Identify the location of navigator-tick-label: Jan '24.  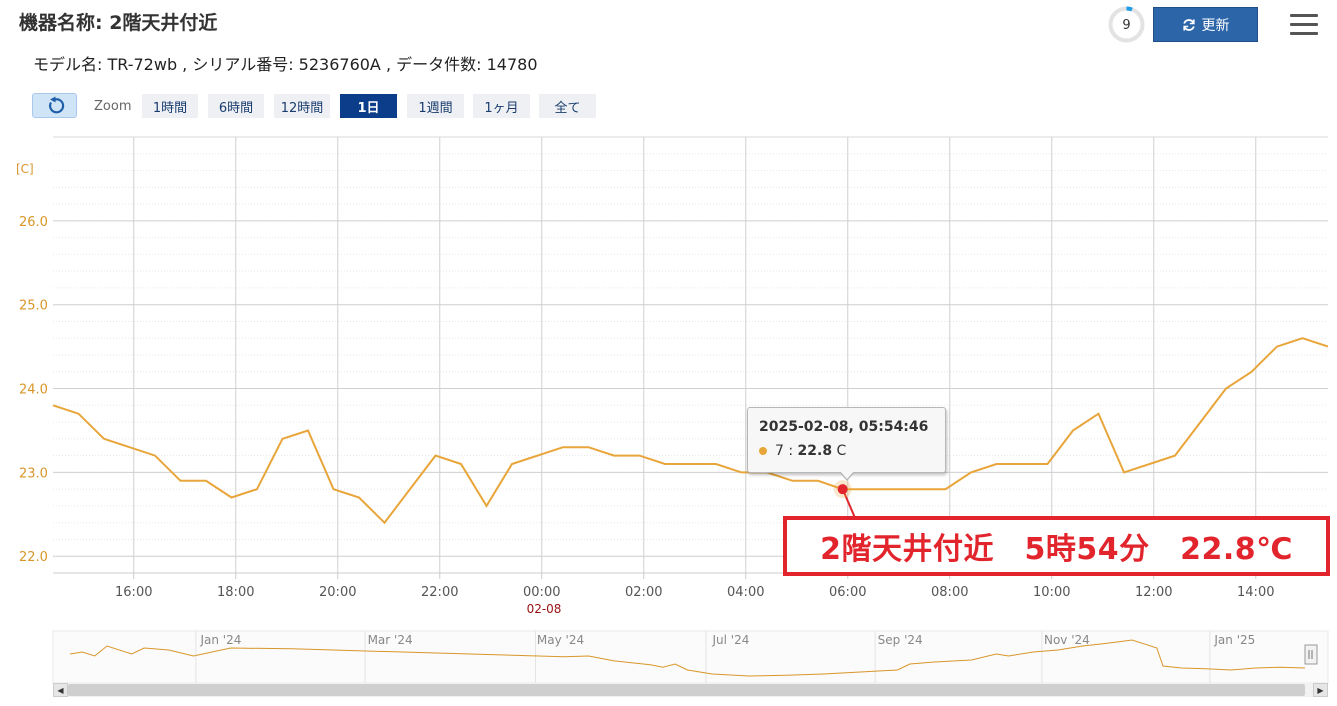
(220, 640).